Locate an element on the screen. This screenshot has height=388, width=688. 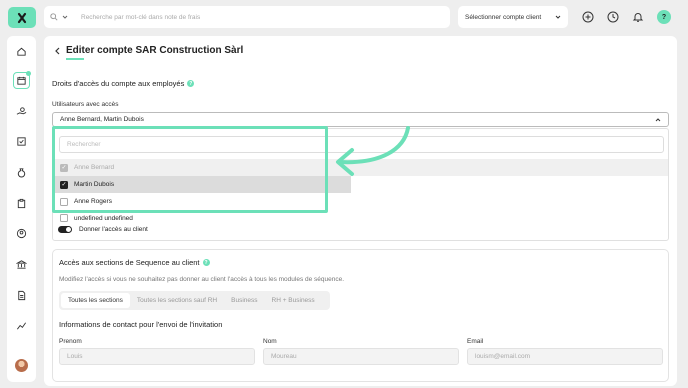
users-field-label: Utilisateurs avec accès is located at coordinates (85, 104).